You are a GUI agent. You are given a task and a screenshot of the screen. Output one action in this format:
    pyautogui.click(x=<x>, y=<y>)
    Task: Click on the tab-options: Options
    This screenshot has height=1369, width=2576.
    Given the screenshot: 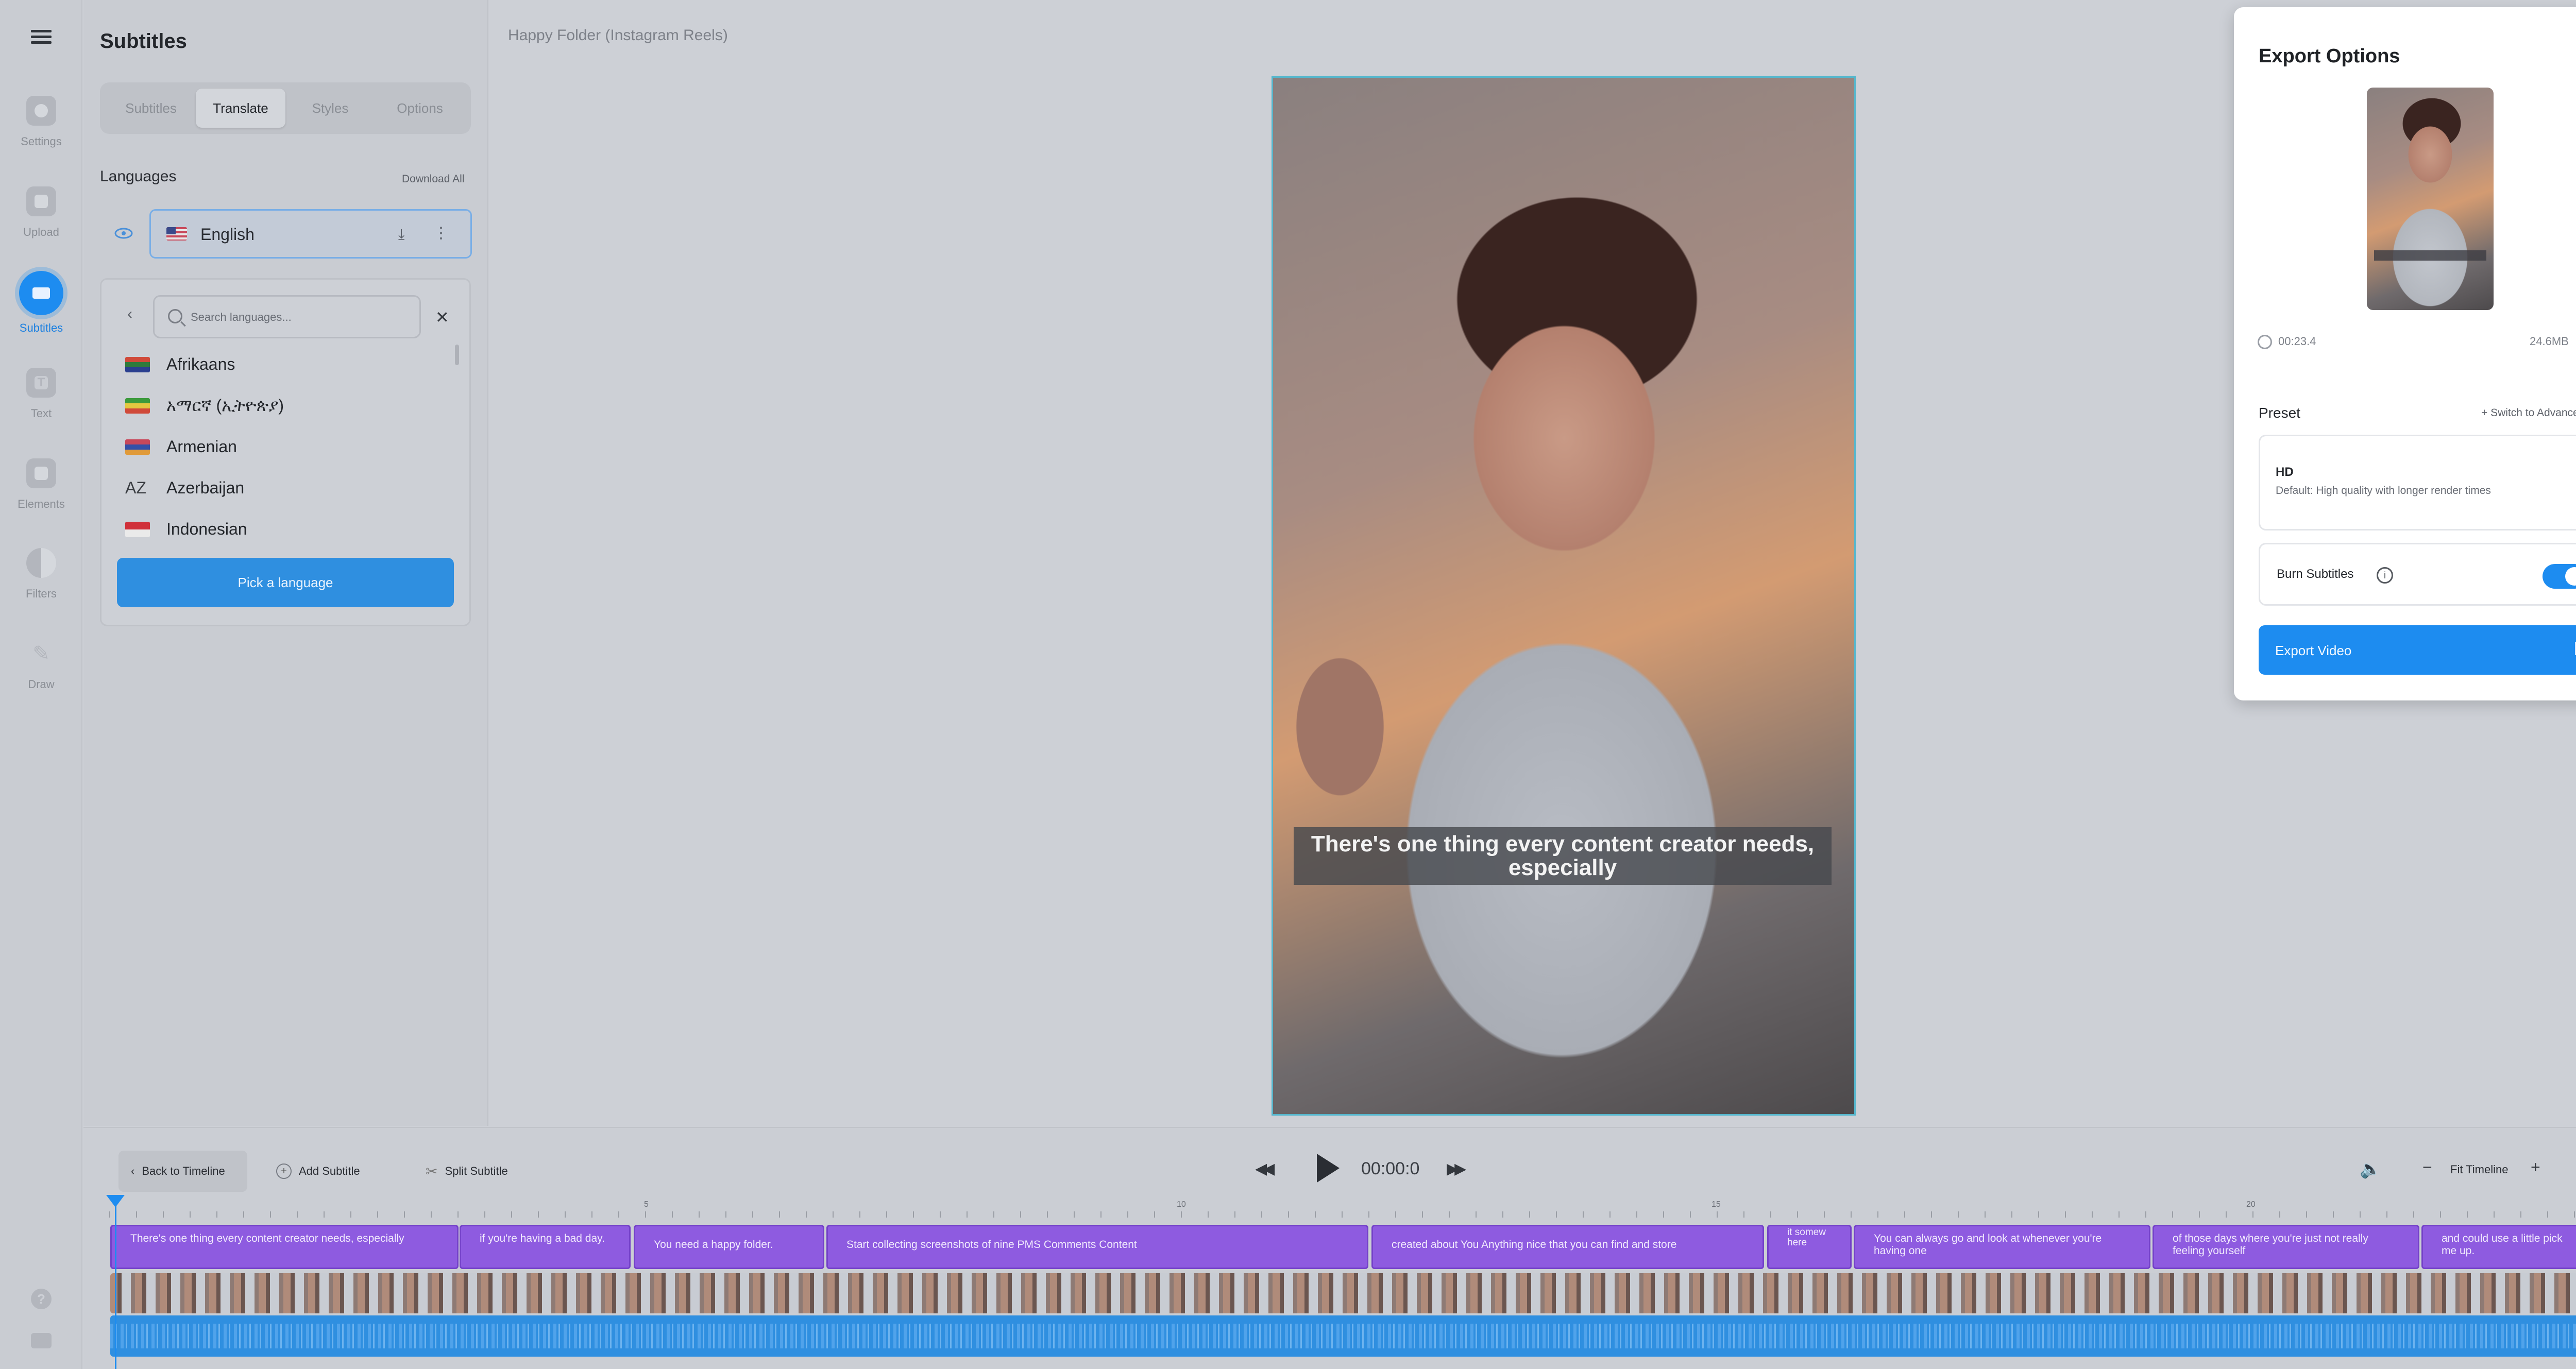 What is the action you would take?
    pyautogui.click(x=420, y=108)
    